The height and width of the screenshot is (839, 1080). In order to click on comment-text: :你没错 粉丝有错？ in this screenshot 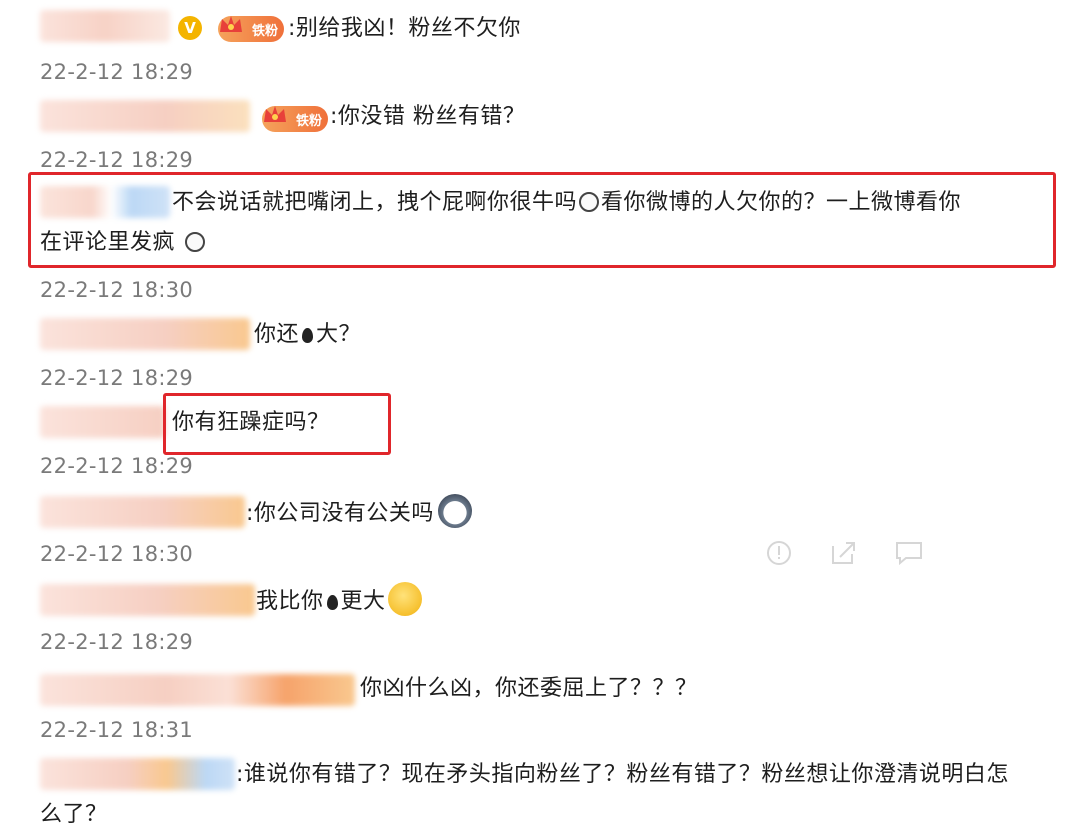, I will do `click(428, 116)`.